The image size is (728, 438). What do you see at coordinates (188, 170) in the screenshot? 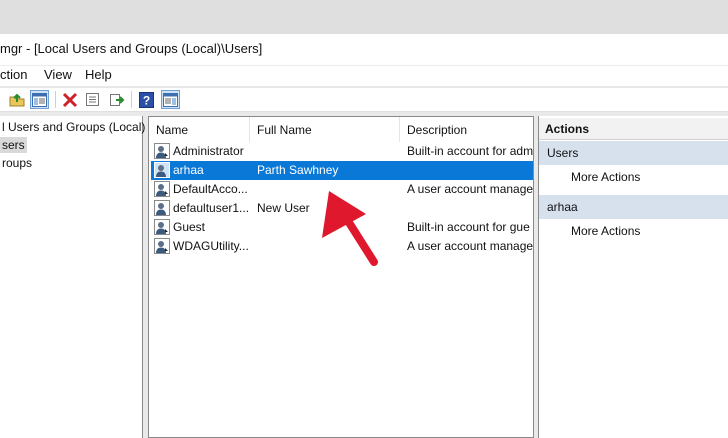
I see `row-name: arhaa` at bounding box center [188, 170].